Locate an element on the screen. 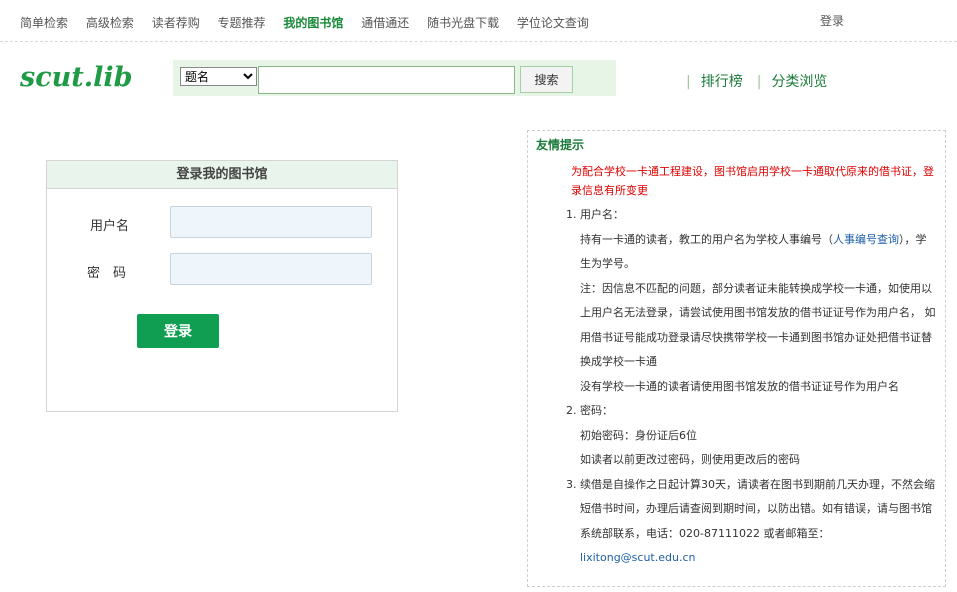 This screenshot has height=592, width=957. tips-paragraph: 没有学校一卡通的读者请使用图书馆发放的借书证证号作为用户名 is located at coordinates (739, 386).